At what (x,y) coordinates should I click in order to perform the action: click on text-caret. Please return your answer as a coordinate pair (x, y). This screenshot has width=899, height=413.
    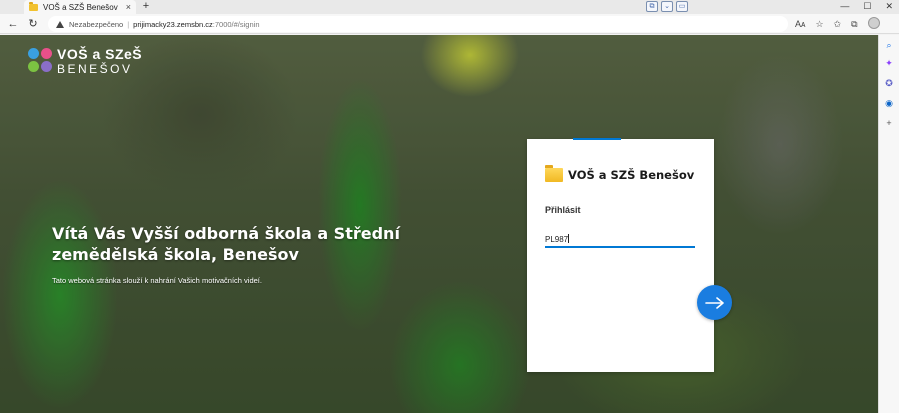
    Looking at the image, I should click on (568, 238).